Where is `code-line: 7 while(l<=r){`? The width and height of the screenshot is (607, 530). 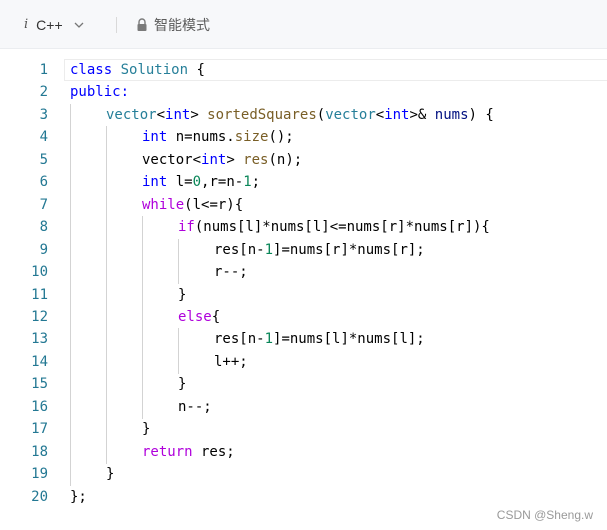
code-line: 7 while(l<=r){ is located at coordinates (303, 205).